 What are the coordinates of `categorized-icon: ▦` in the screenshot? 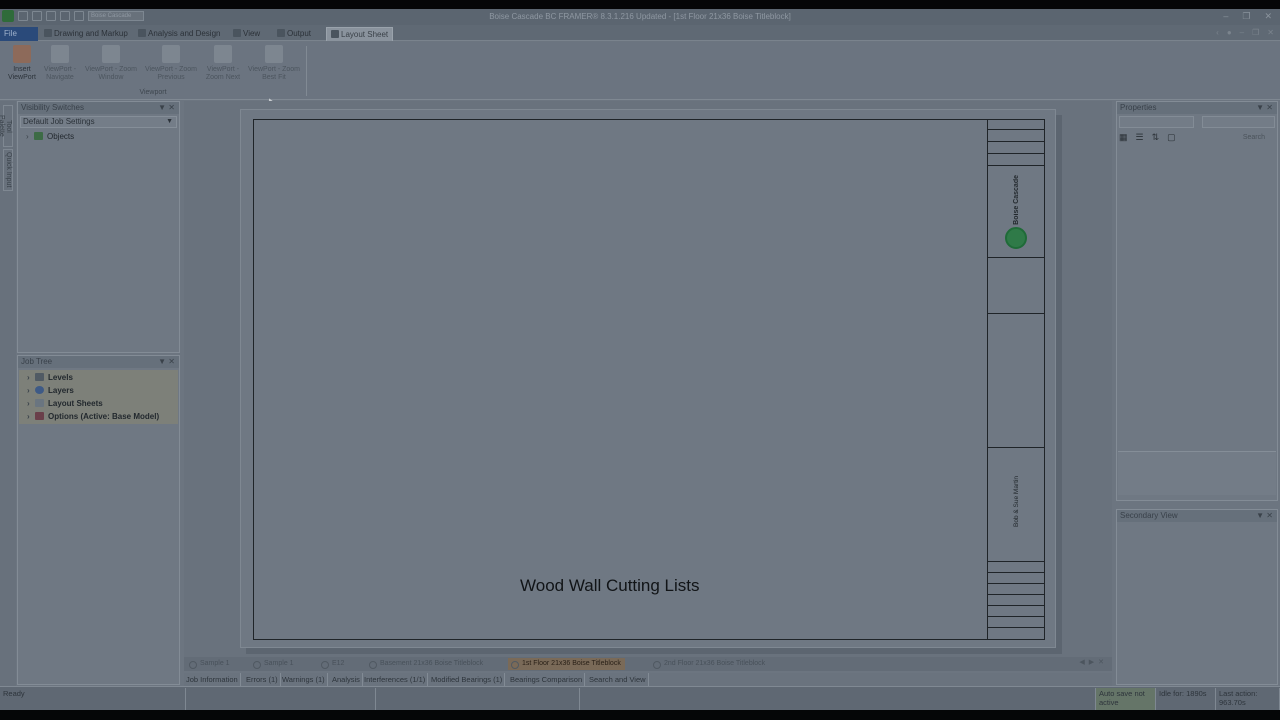 It's located at (1123, 139).